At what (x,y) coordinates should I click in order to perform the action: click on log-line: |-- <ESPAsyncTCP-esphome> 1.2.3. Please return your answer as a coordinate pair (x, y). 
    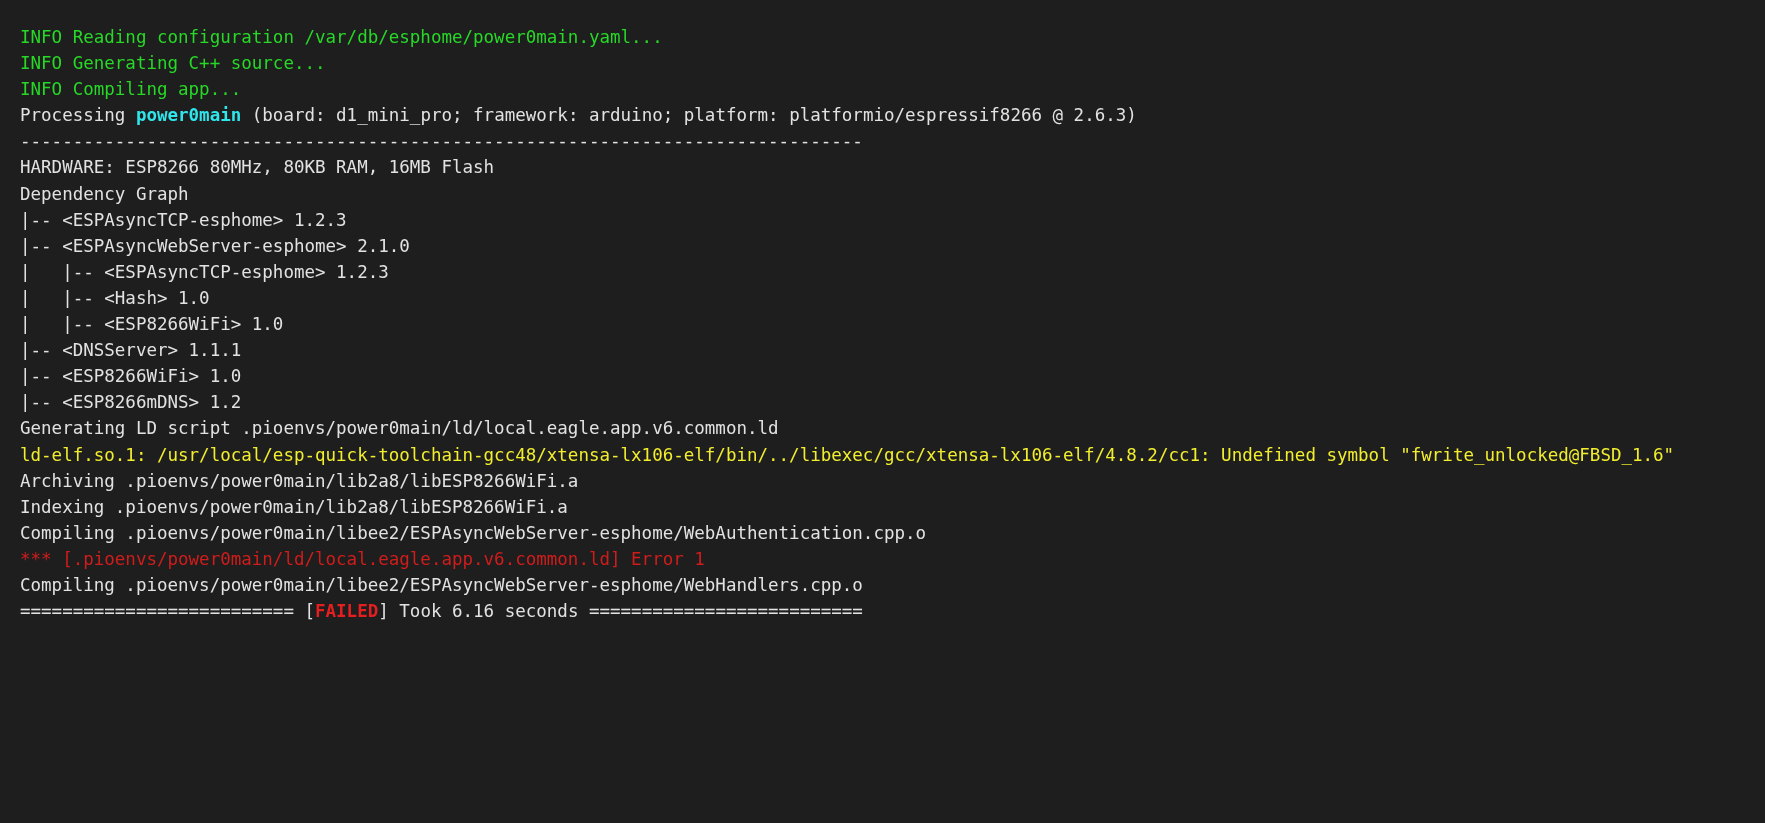
    Looking at the image, I should click on (183, 220).